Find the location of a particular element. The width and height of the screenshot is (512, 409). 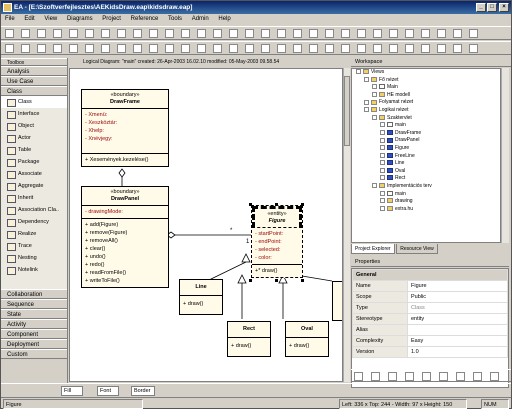

toolbox-item-notelink: Notelink is located at coordinates (34, 270).